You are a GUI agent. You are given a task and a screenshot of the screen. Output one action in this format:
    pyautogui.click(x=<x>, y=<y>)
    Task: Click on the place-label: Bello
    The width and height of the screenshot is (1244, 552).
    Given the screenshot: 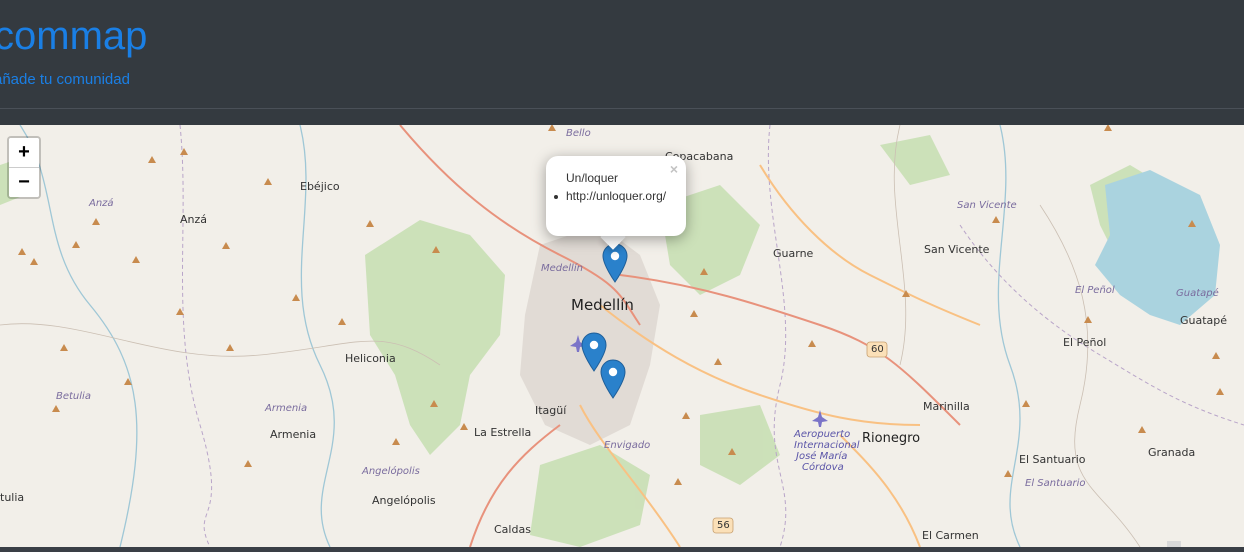 What is the action you would take?
    pyautogui.click(x=578, y=133)
    